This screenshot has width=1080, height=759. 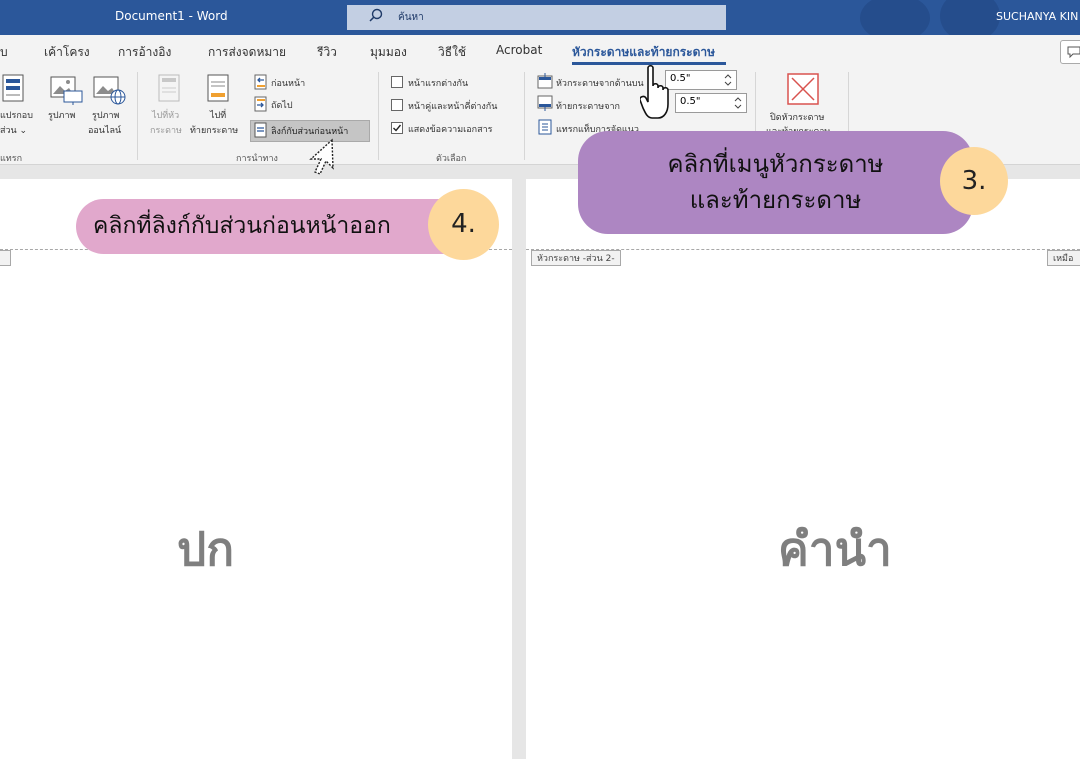 What do you see at coordinates (13, 88) in the screenshot?
I see `quick-parts-icon` at bounding box center [13, 88].